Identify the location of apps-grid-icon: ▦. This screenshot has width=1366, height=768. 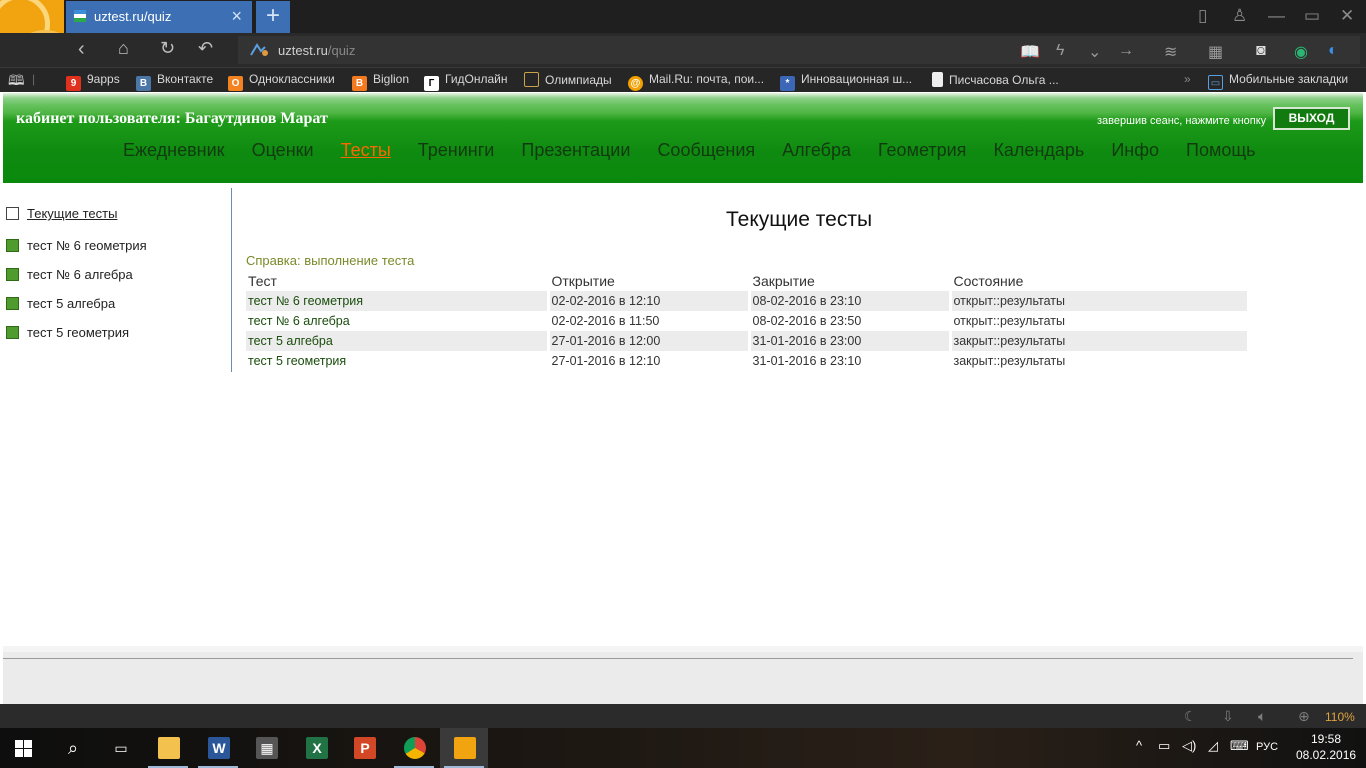
(1215, 52).